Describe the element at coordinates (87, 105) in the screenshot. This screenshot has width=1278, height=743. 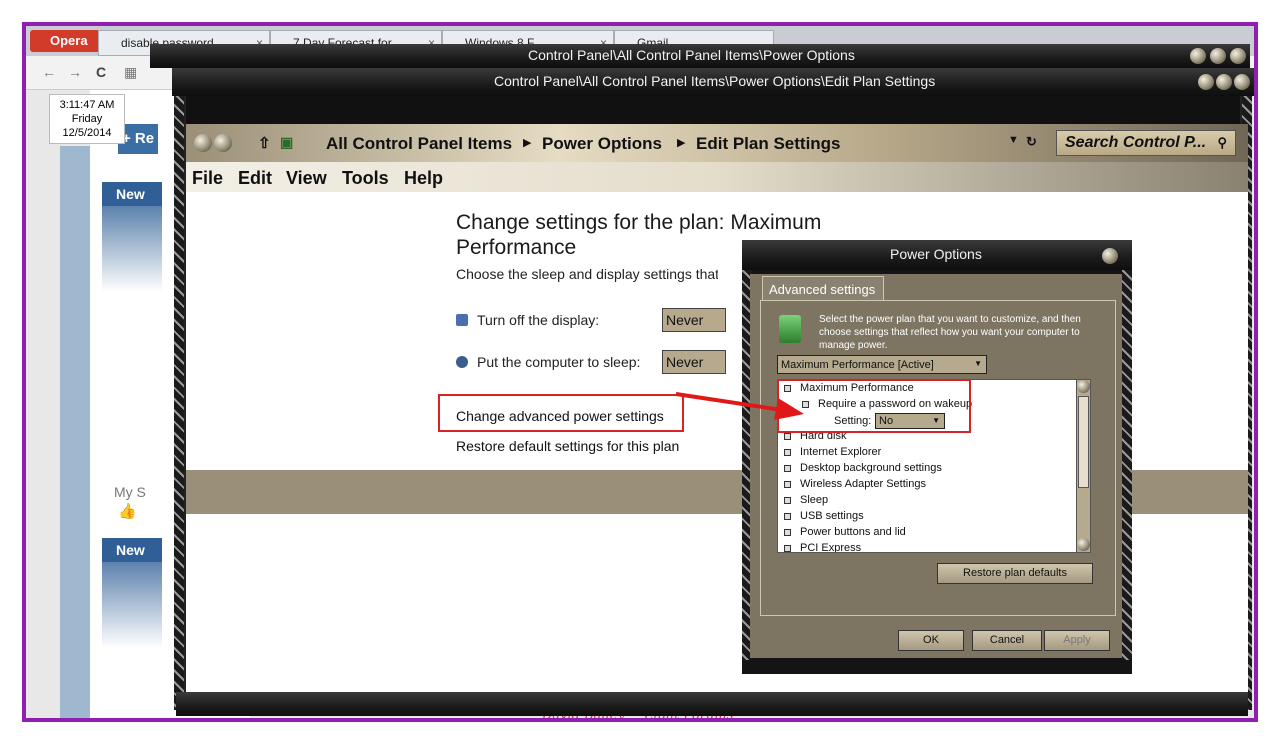
I see `clock-time: 3:11:47 AM` at that location.